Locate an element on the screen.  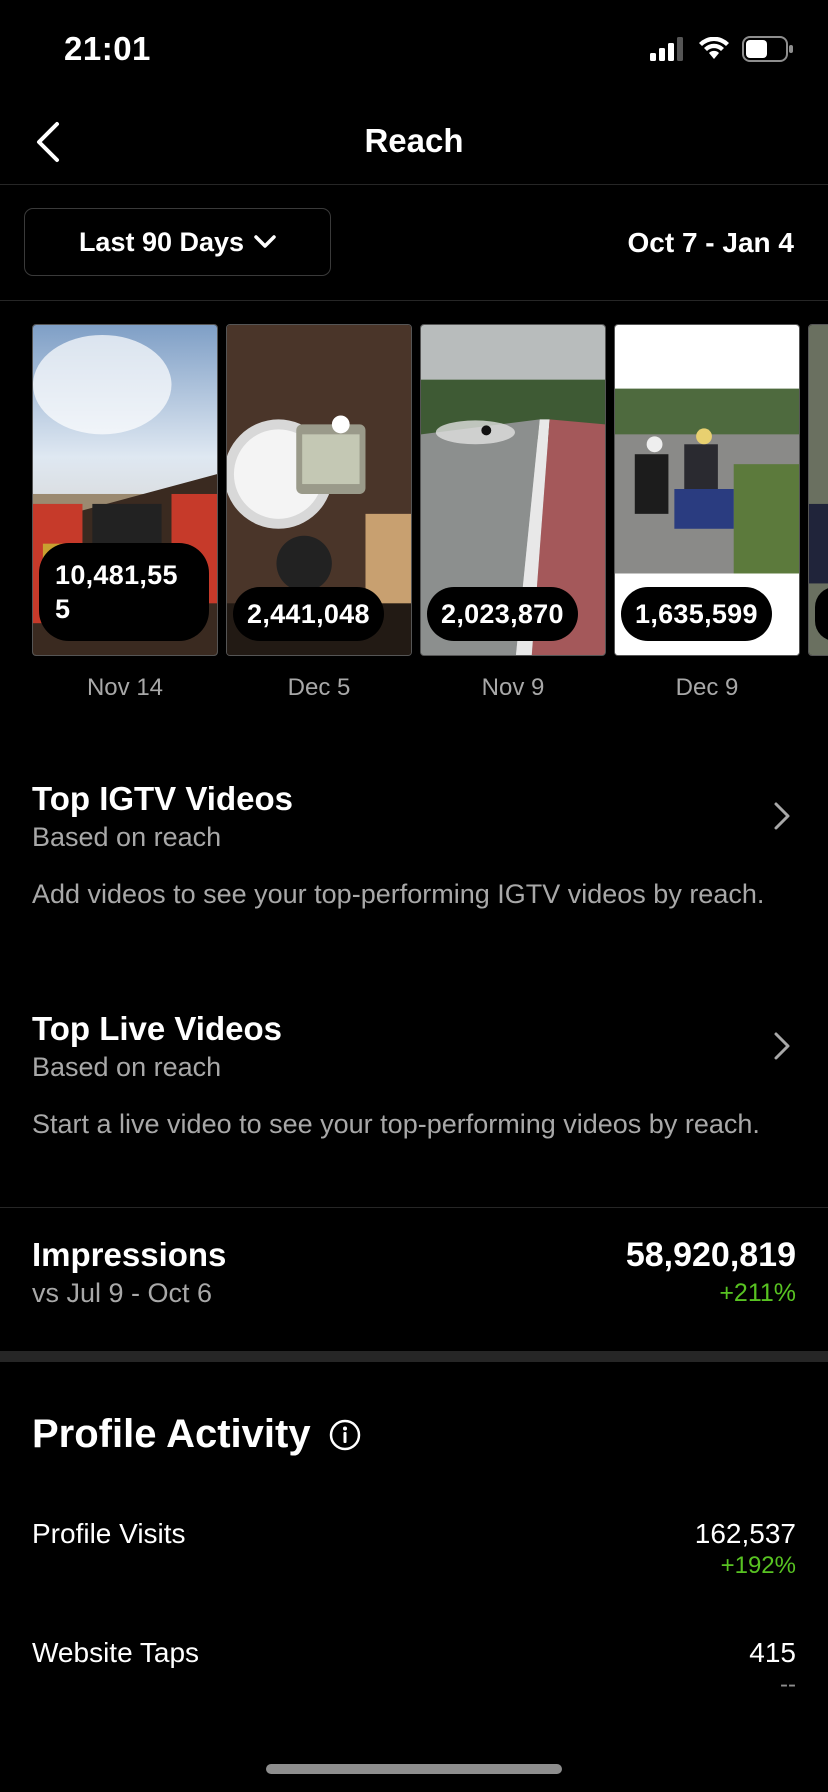
chevron-down-icon is located at coordinates (265, 241).